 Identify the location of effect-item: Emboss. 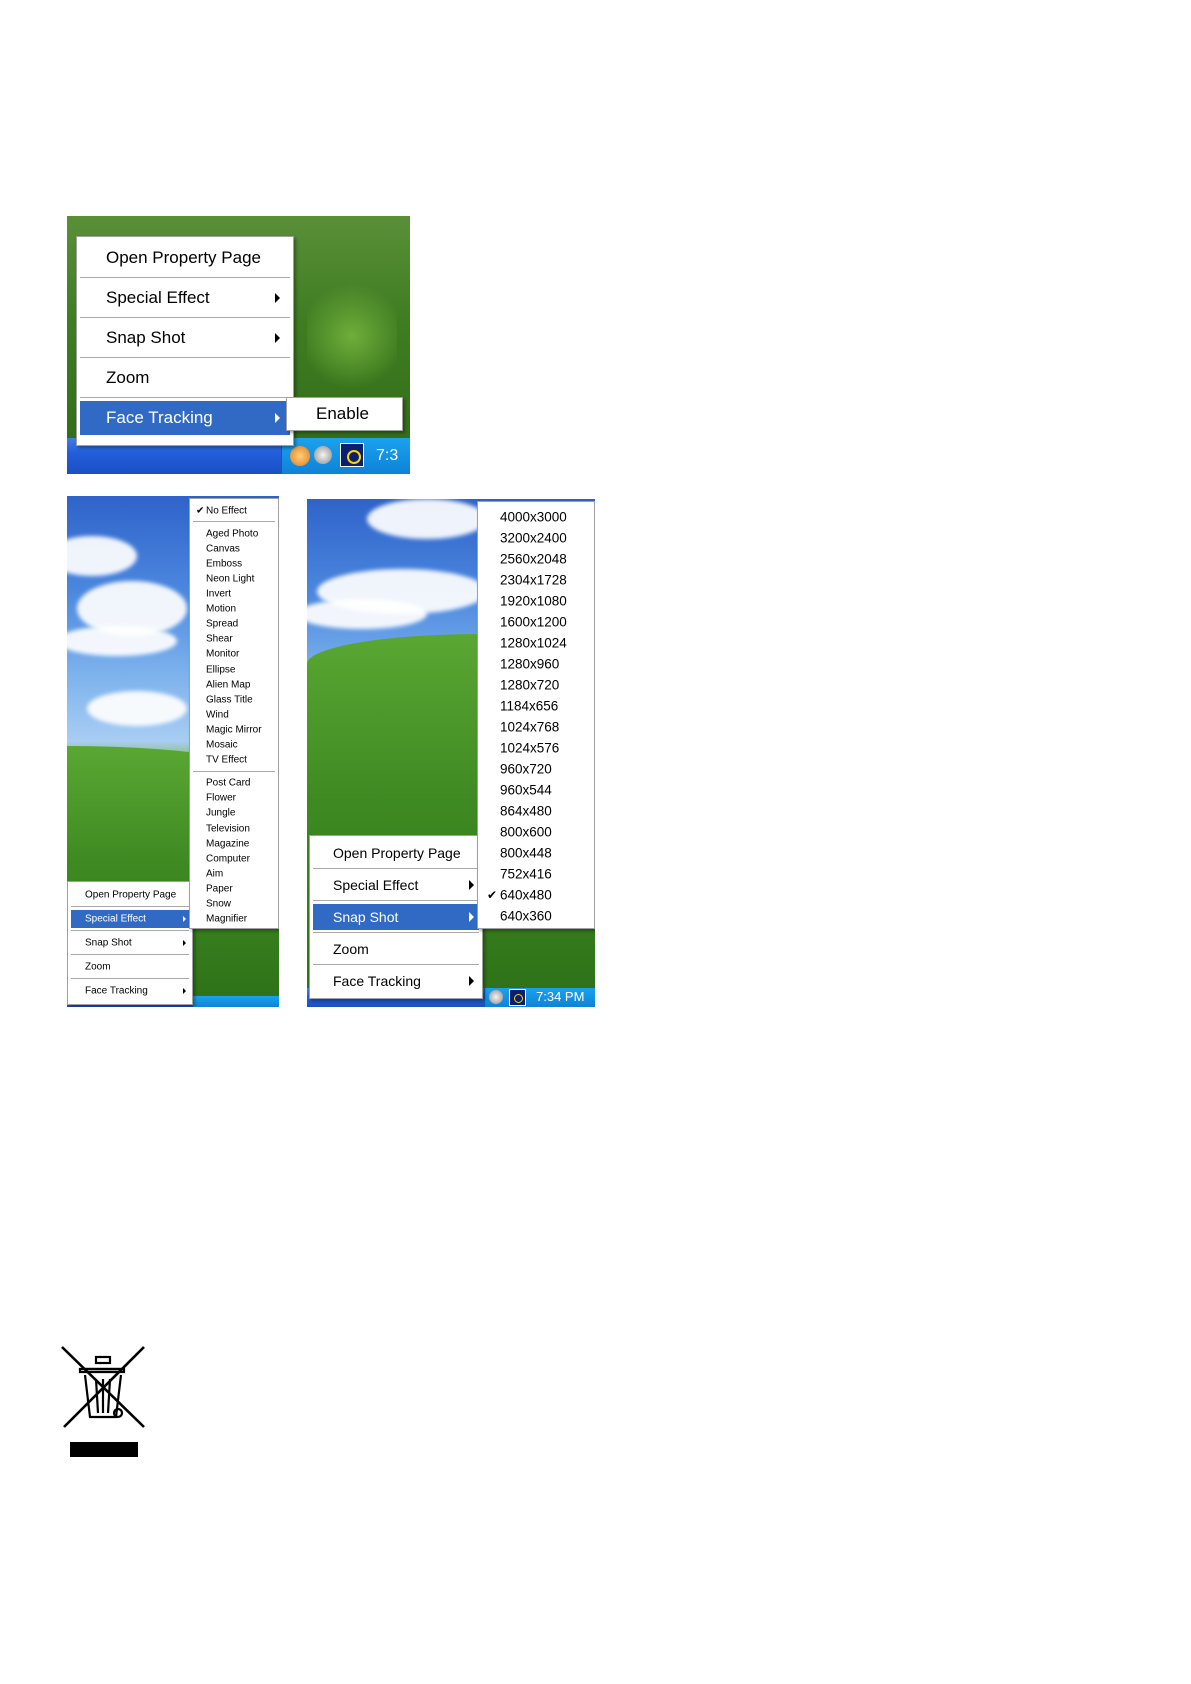
(234, 563).